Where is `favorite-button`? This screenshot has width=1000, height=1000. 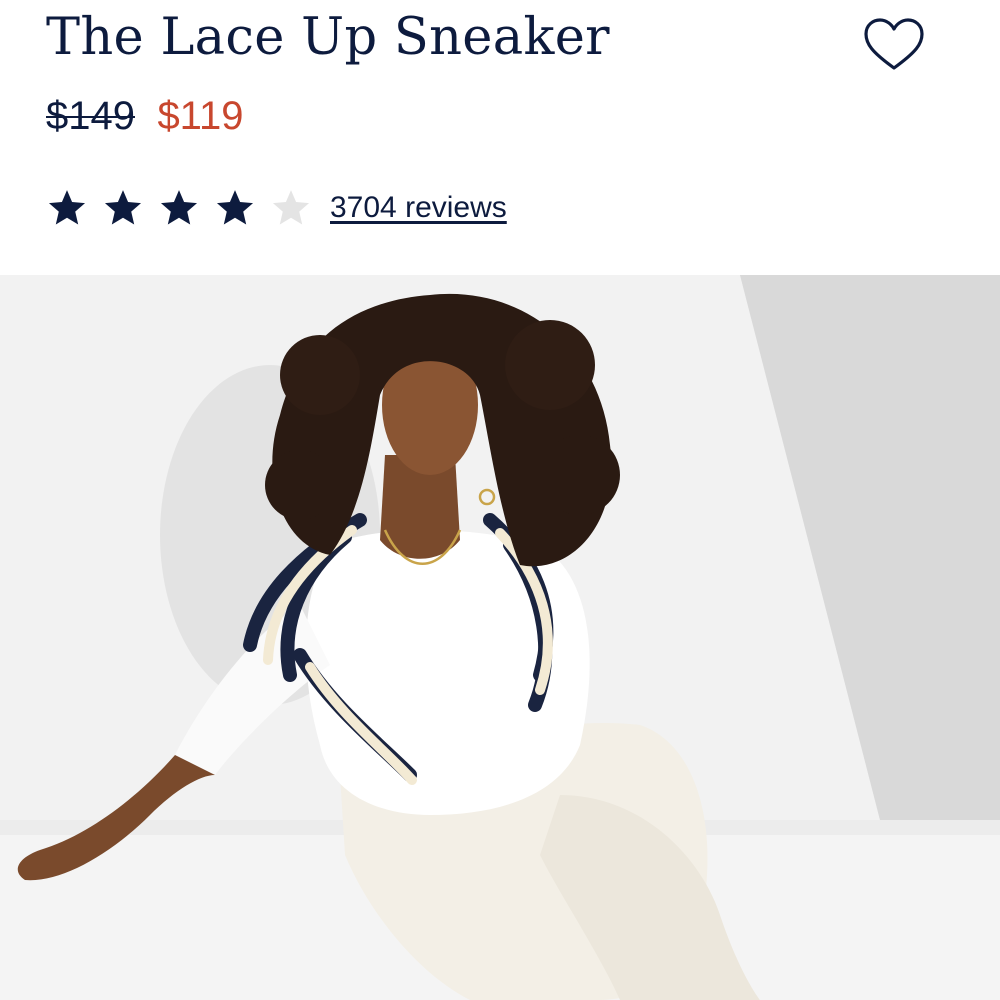 favorite-button is located at coordinates (894, 45).